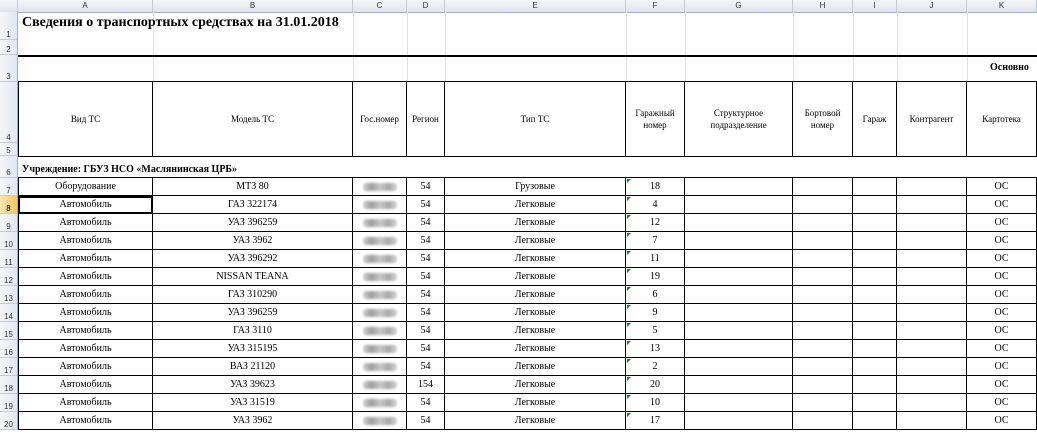 This screenshot has height=436, width=1037. I want to click on row-header-13: 13, so click(9, 295).